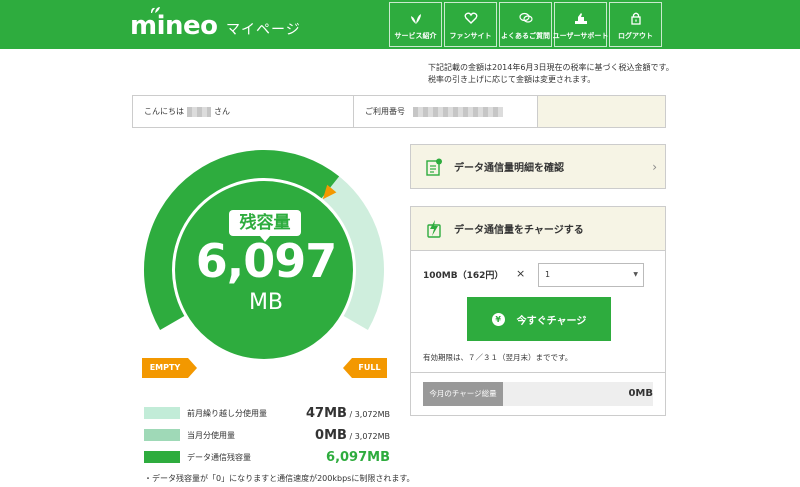  Describe the element at coordinates (635, 18) in the screenshot. I see `lock-icon` at that location.